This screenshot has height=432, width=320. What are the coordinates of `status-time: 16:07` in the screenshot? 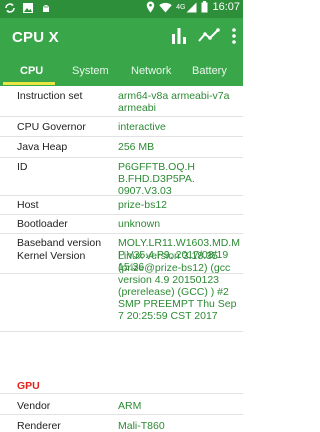 It's located at (226, 7).